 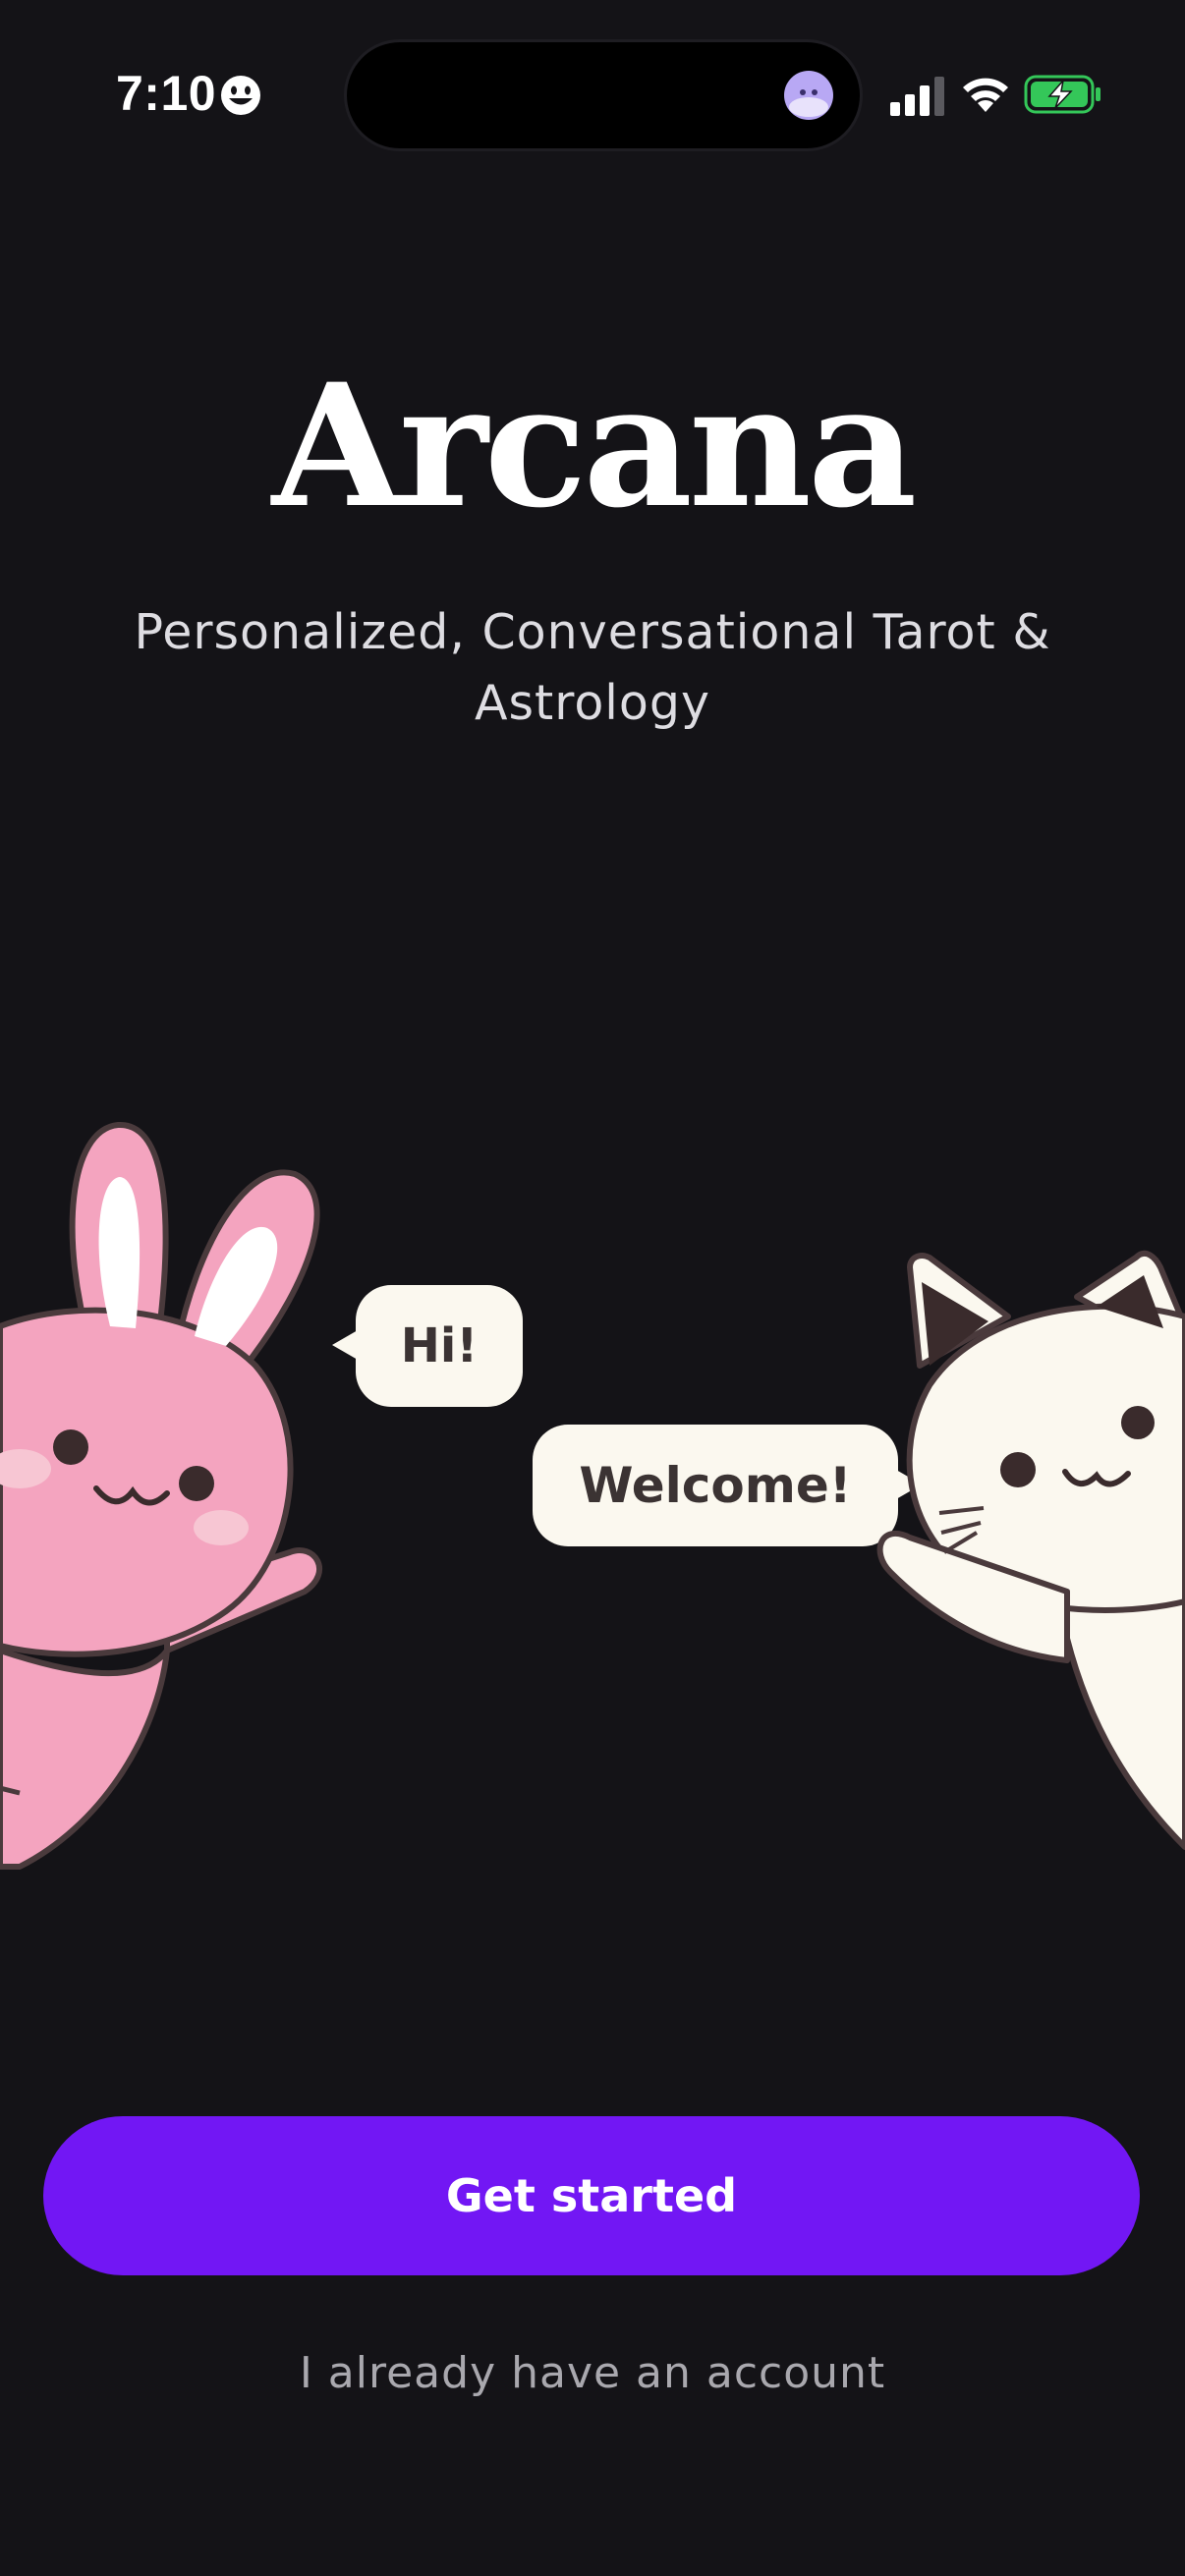 I want to click on smiley-icon, so click(x=241, y=95).